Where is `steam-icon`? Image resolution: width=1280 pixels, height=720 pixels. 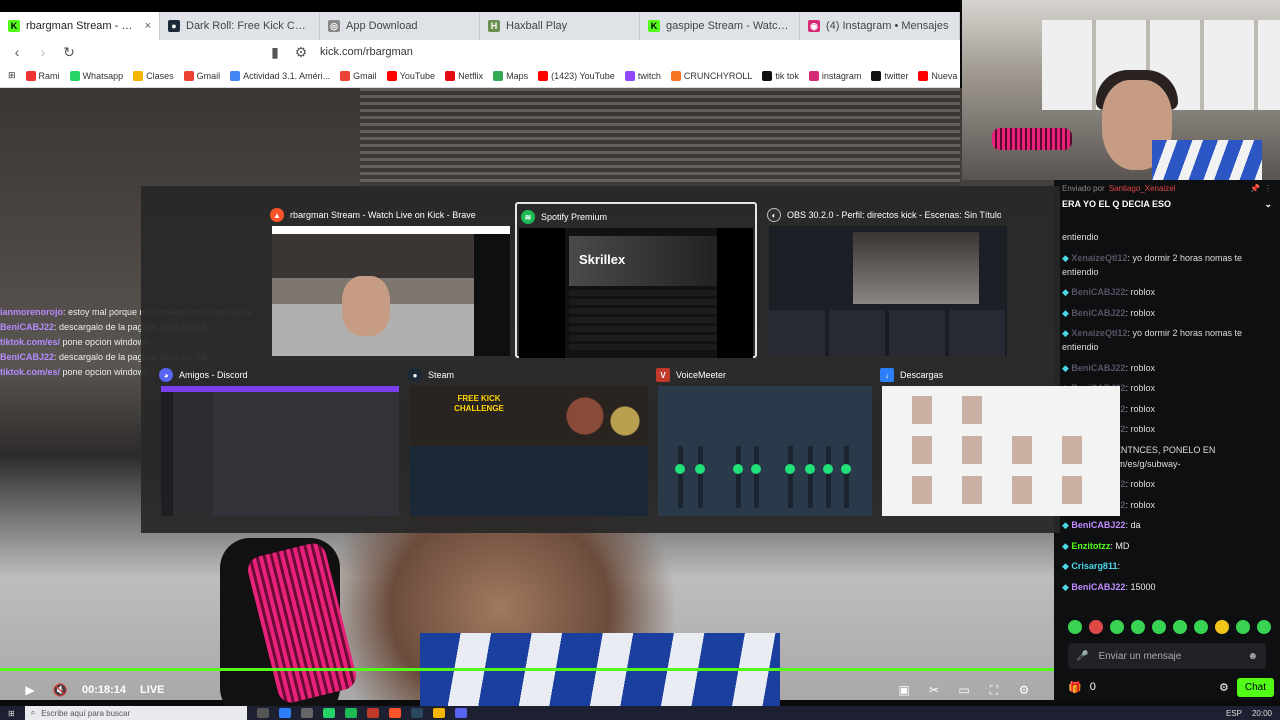 steam-icon is located at coordinates (416, 713).